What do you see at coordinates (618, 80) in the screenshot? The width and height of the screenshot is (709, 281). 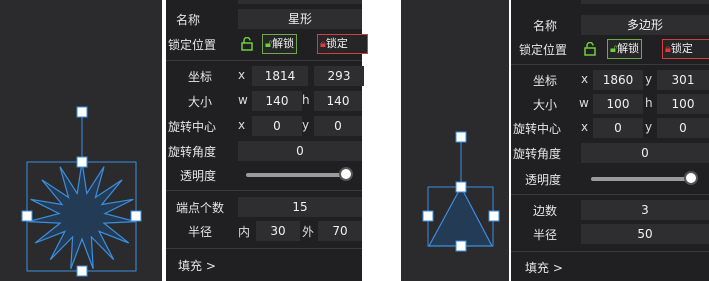 I see `coord-x-input: 1860` at bounding box center [618, 80].